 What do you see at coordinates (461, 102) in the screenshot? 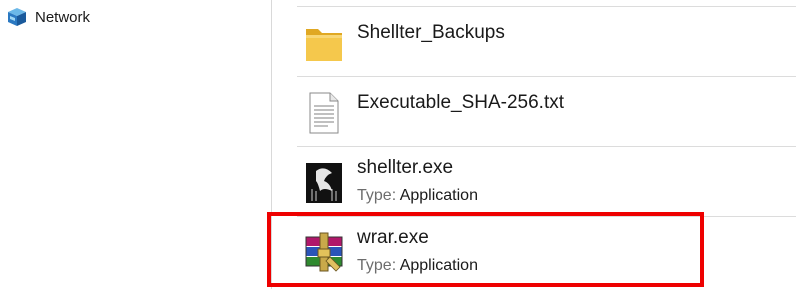
I see `file-name: Executable_SHA-256.txt` at bounding box center [461, 102].